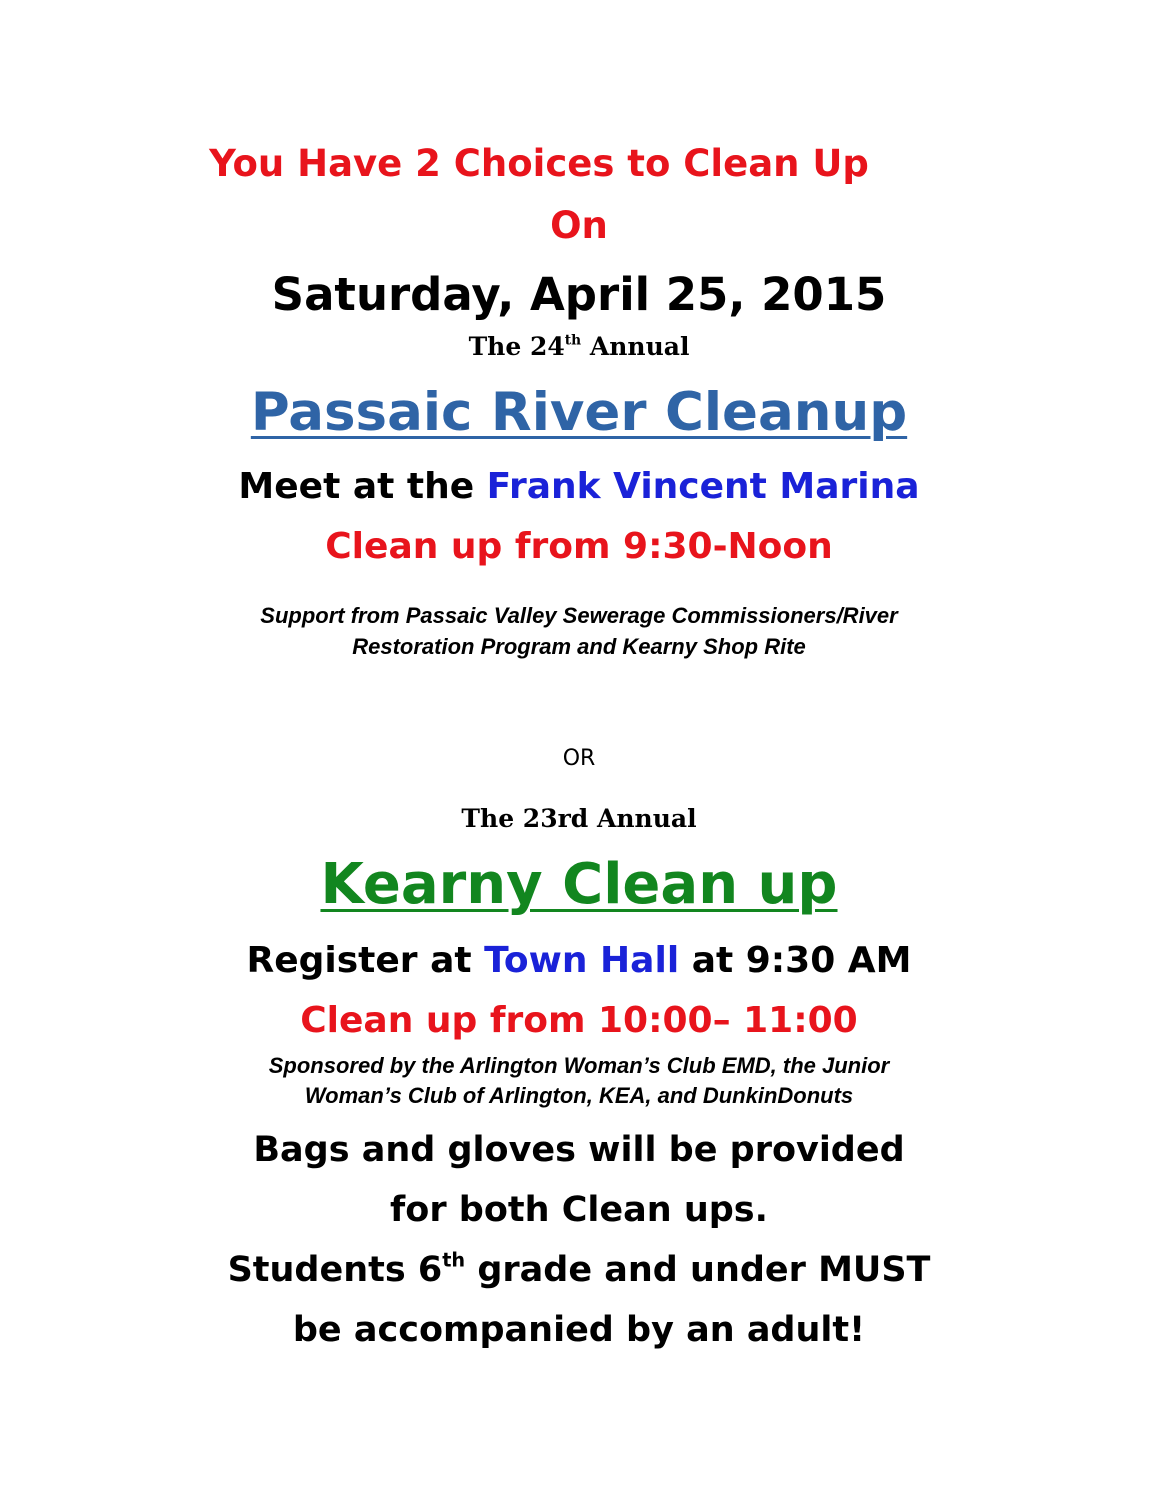  What do you see at coordinates (579, 1330) in the screenshot?
I see `students-note-cont: be accompanied by an adult!` at bounding box center [579, 1330].